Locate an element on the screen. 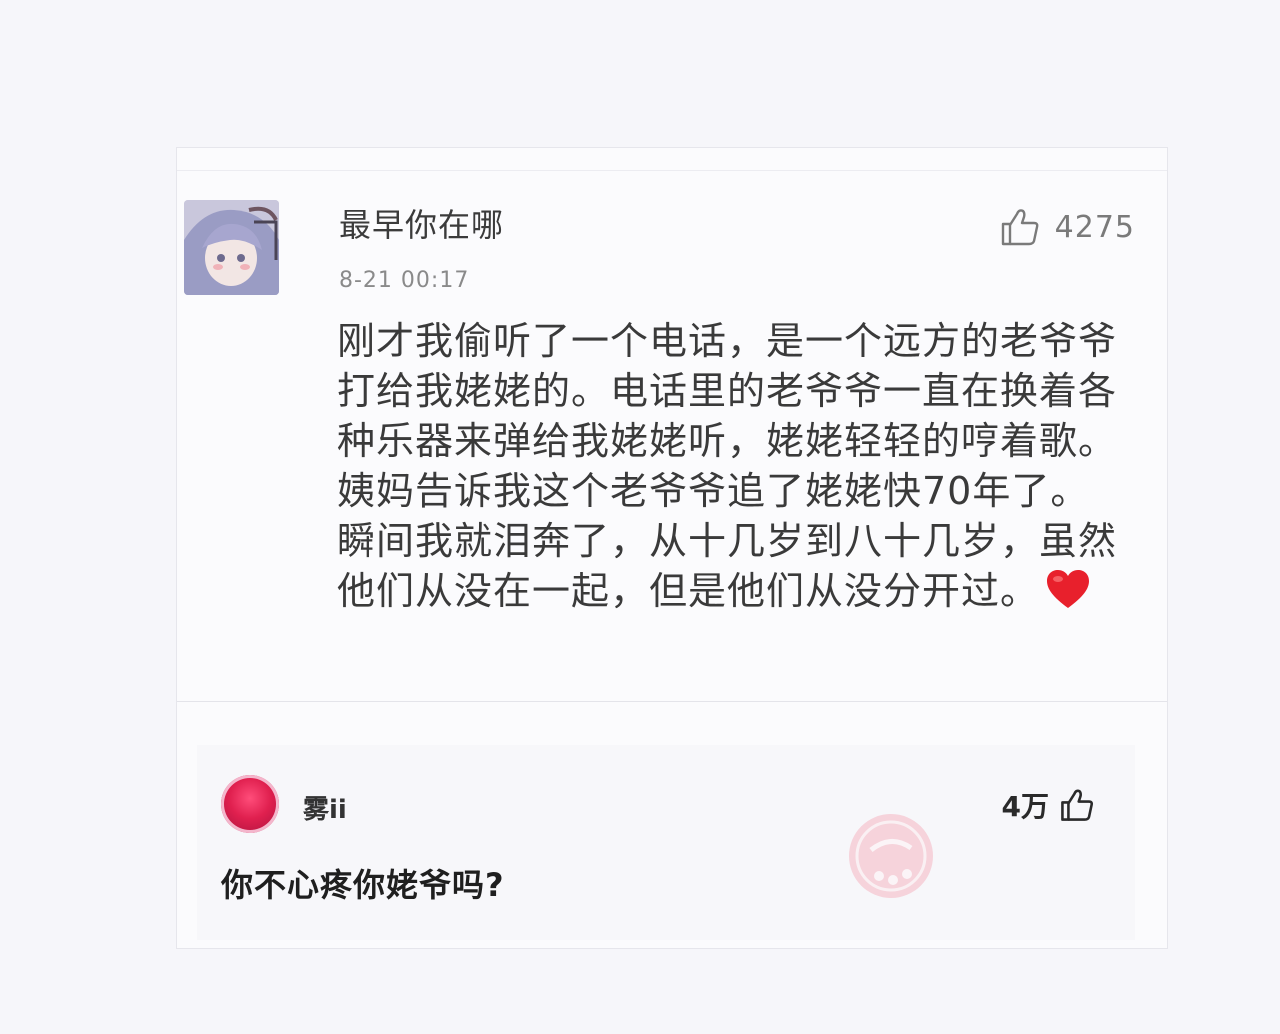 Image resolution: width=1280 pixels, height=1034 pixels. reply-like-button: 4万 is located at coordinates (1048, 805).